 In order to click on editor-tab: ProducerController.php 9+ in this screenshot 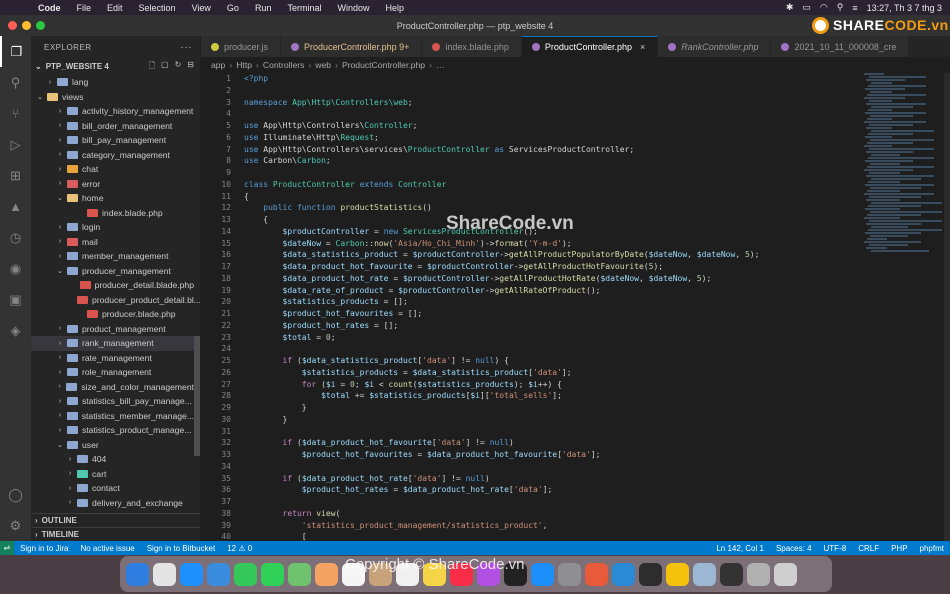, I will do `click(352, 46)`.